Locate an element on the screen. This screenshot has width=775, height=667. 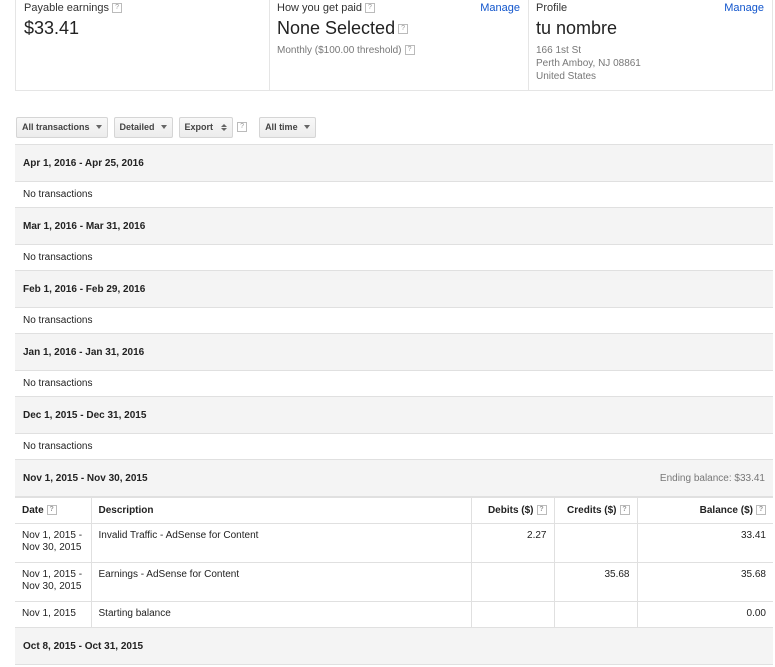
cell-date: Nov 1, 2015 is located at coordinates (53, 614).